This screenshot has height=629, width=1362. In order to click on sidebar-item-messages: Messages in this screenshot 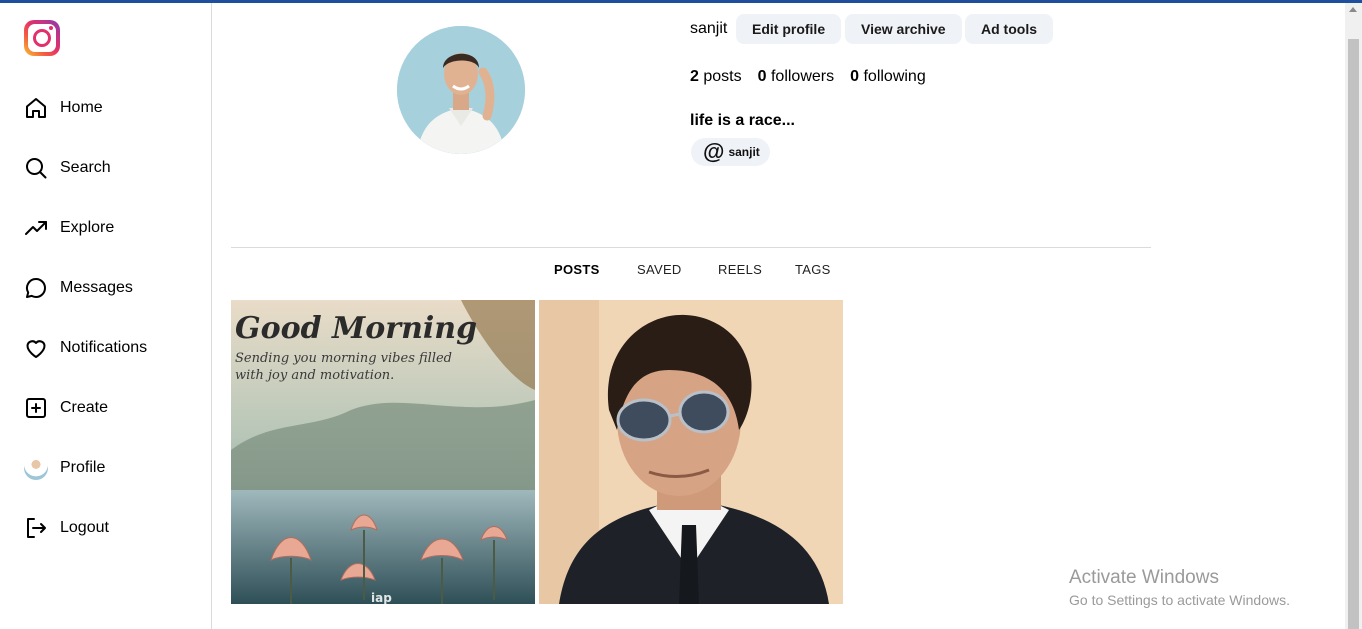, I will do `click(78, 288)`.